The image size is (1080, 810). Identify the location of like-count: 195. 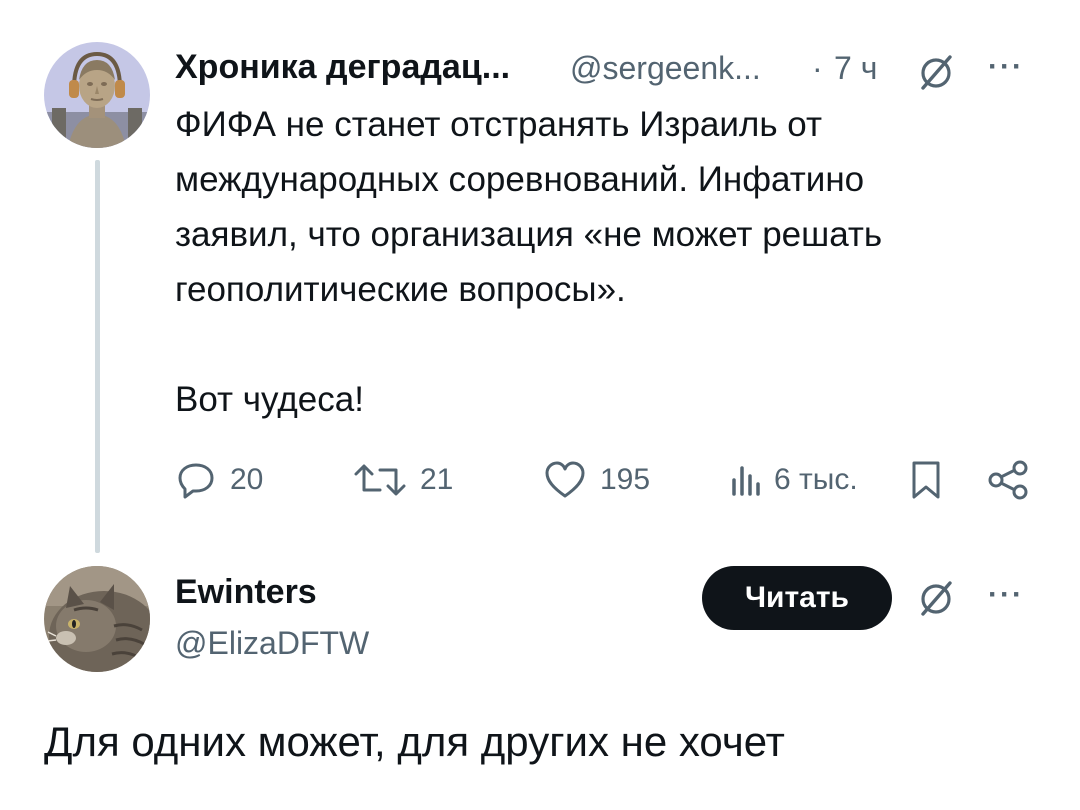
(625, 479).